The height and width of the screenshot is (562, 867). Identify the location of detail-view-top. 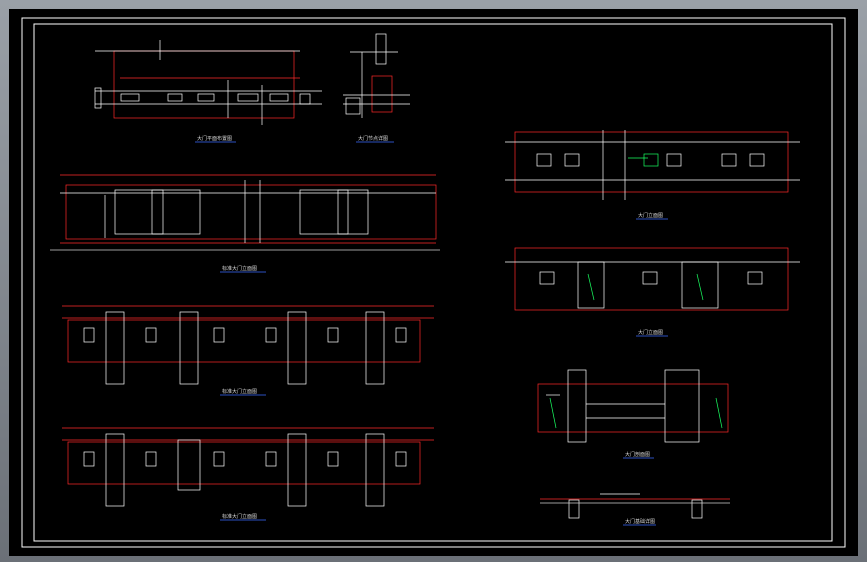
(376, 75).